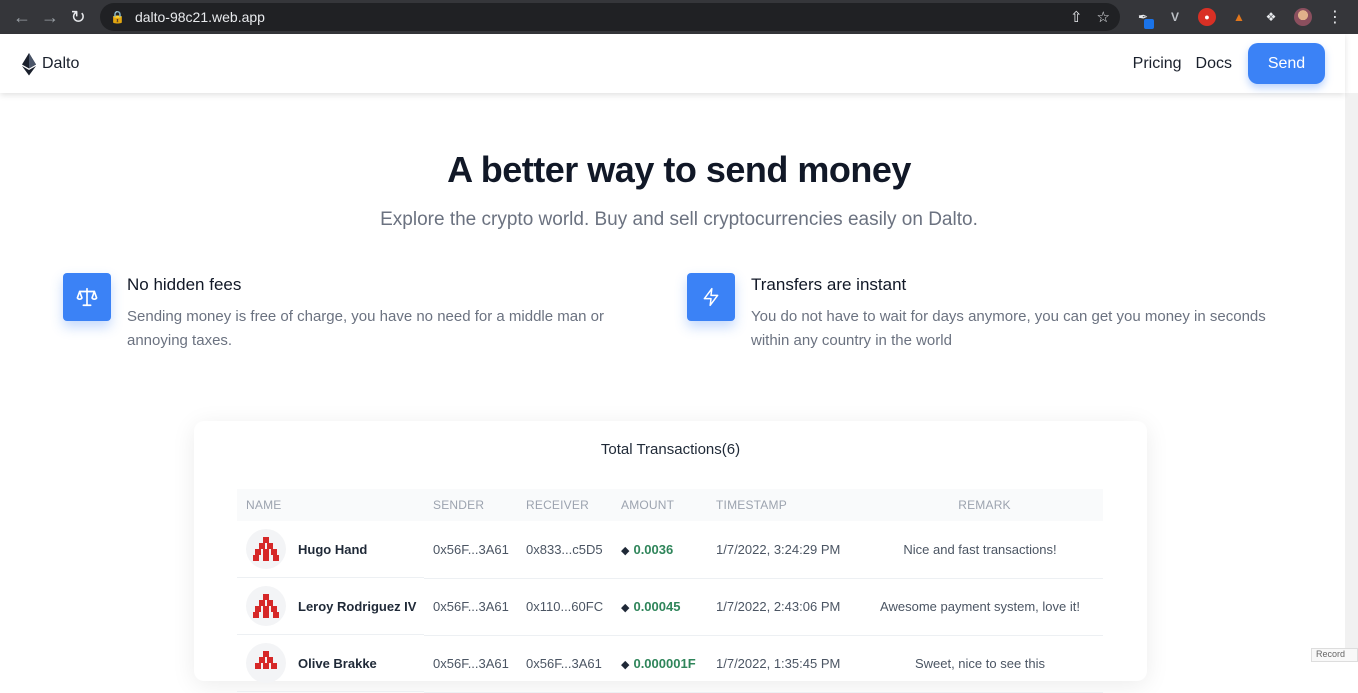 The width and height of the screenshot is (1358, 693). Describe the element at coordinates (656, 606) in the screenshot. I see `row-amount-value: 0.00045` at that location.